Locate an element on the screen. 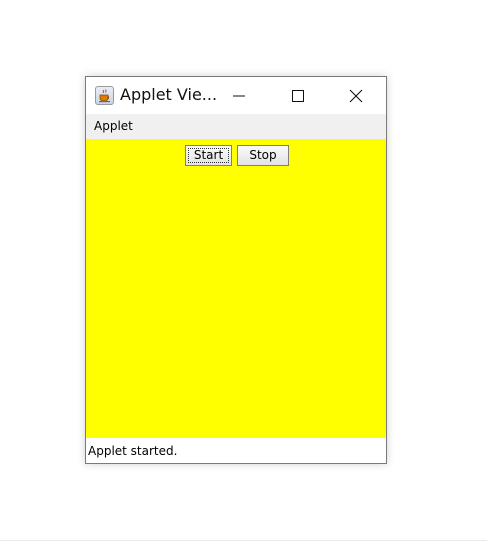 This screenshot has height=552, width=487. stop-button: Stop is located at coordinates (263, 155).